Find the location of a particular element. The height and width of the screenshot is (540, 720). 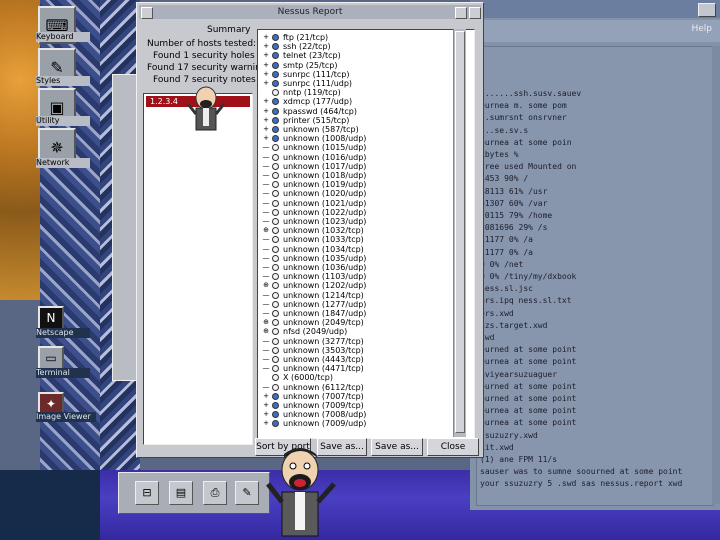

editor-text-line: (1) ane FPM 11/s is located at coordinates (519, 459).